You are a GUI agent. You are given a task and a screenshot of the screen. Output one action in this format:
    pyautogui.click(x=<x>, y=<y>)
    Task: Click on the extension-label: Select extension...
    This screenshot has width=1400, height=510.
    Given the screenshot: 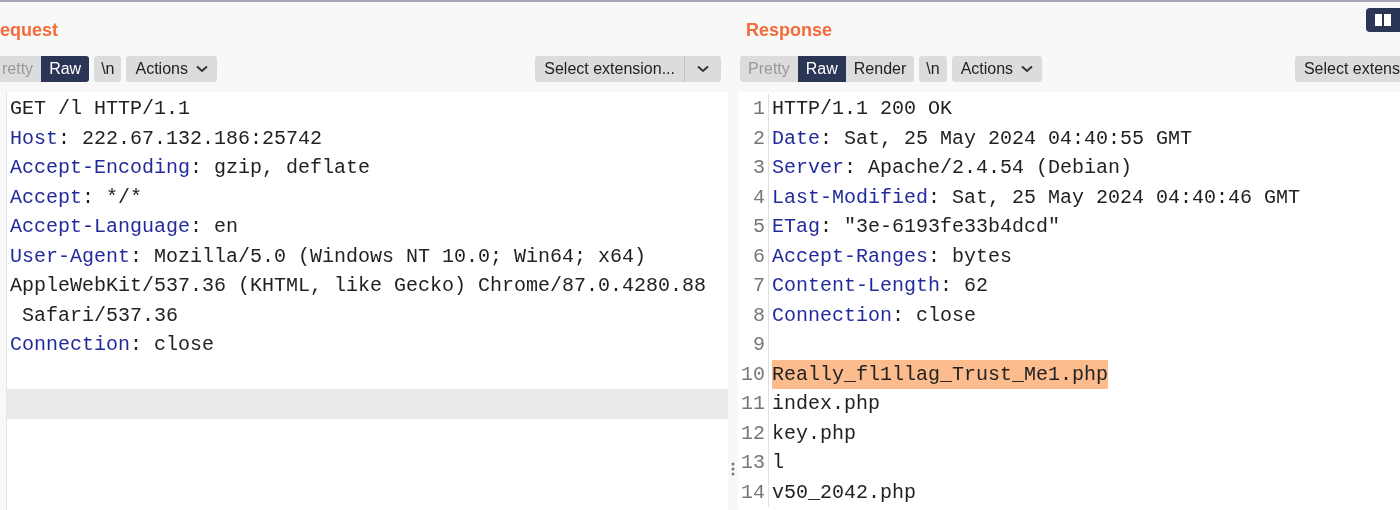 What is the action you would take?
    pyautogui.click(x=610, y=69)
    